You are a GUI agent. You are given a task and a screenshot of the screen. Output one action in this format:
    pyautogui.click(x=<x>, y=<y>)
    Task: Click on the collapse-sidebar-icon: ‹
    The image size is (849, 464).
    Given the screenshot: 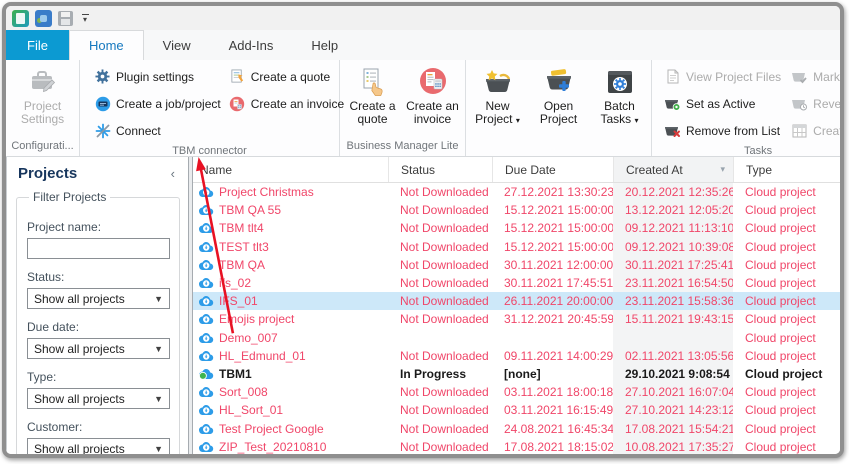 What is the action you would take?
    pyautogui.click(x=174, y=173)
    